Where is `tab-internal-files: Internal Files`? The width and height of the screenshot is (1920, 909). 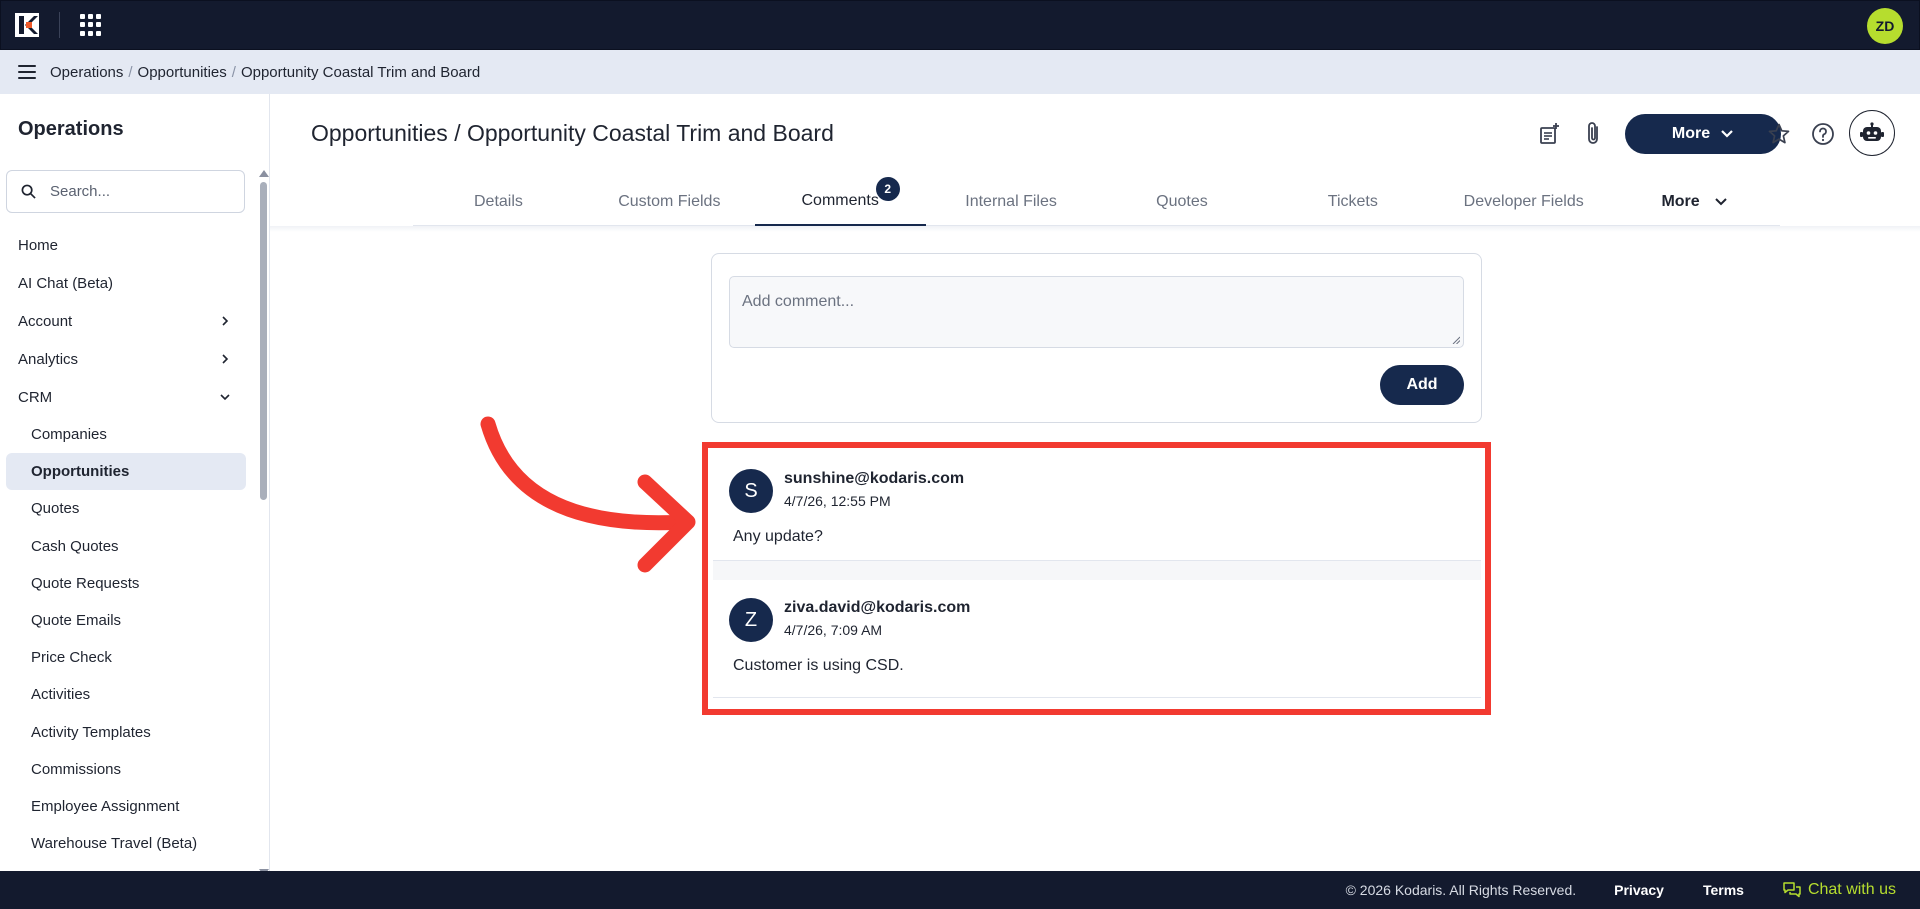 tab-internal-files: Internal Files is located at coordinates (1011, 202).